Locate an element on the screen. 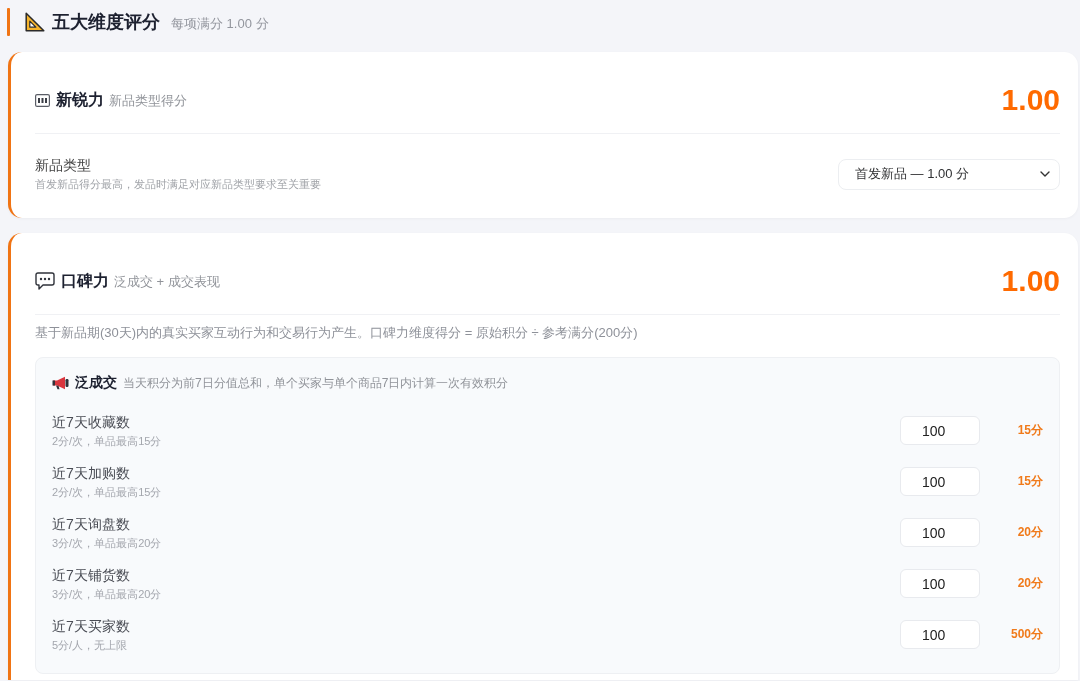 The height and width of the screenshot is (681, 1080). type-select: 首发新品 — 1.00 分 is located at coordinates (949, 174).